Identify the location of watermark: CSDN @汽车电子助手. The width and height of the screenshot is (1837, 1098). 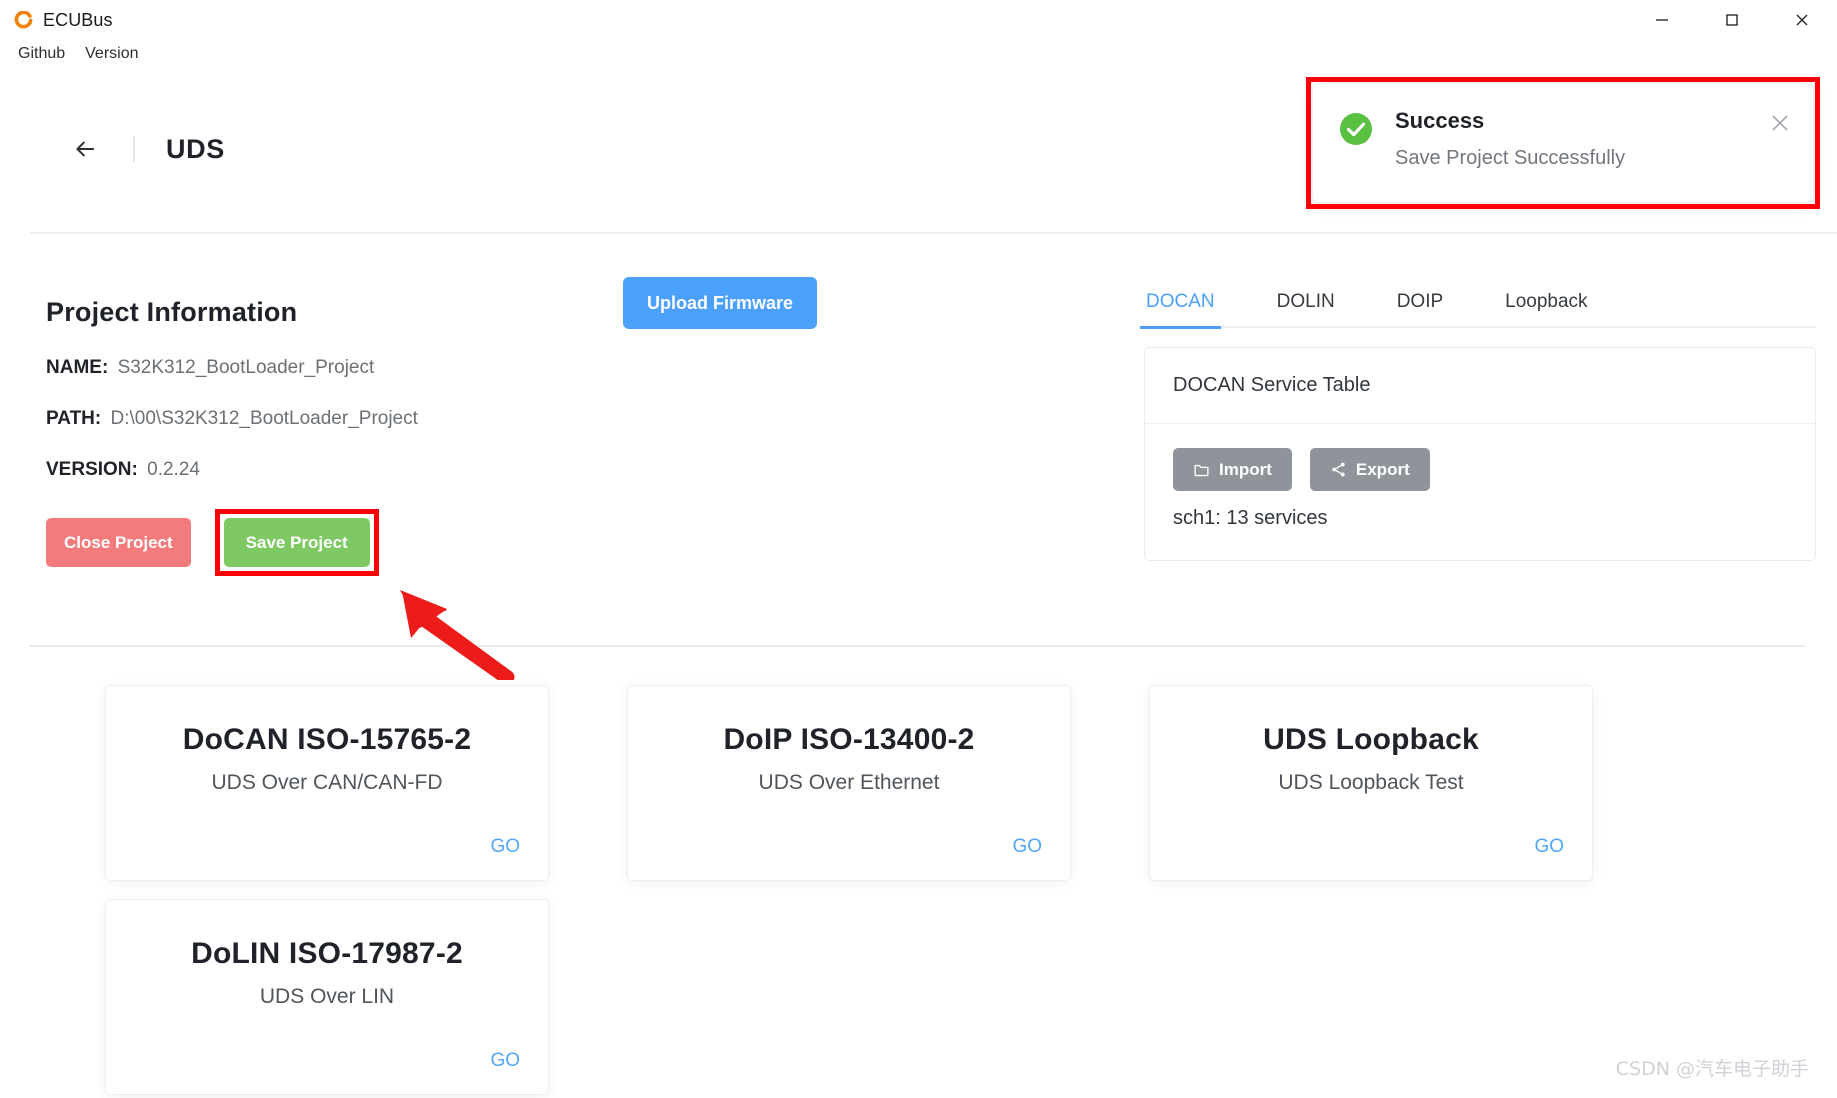
(1712, 1069).